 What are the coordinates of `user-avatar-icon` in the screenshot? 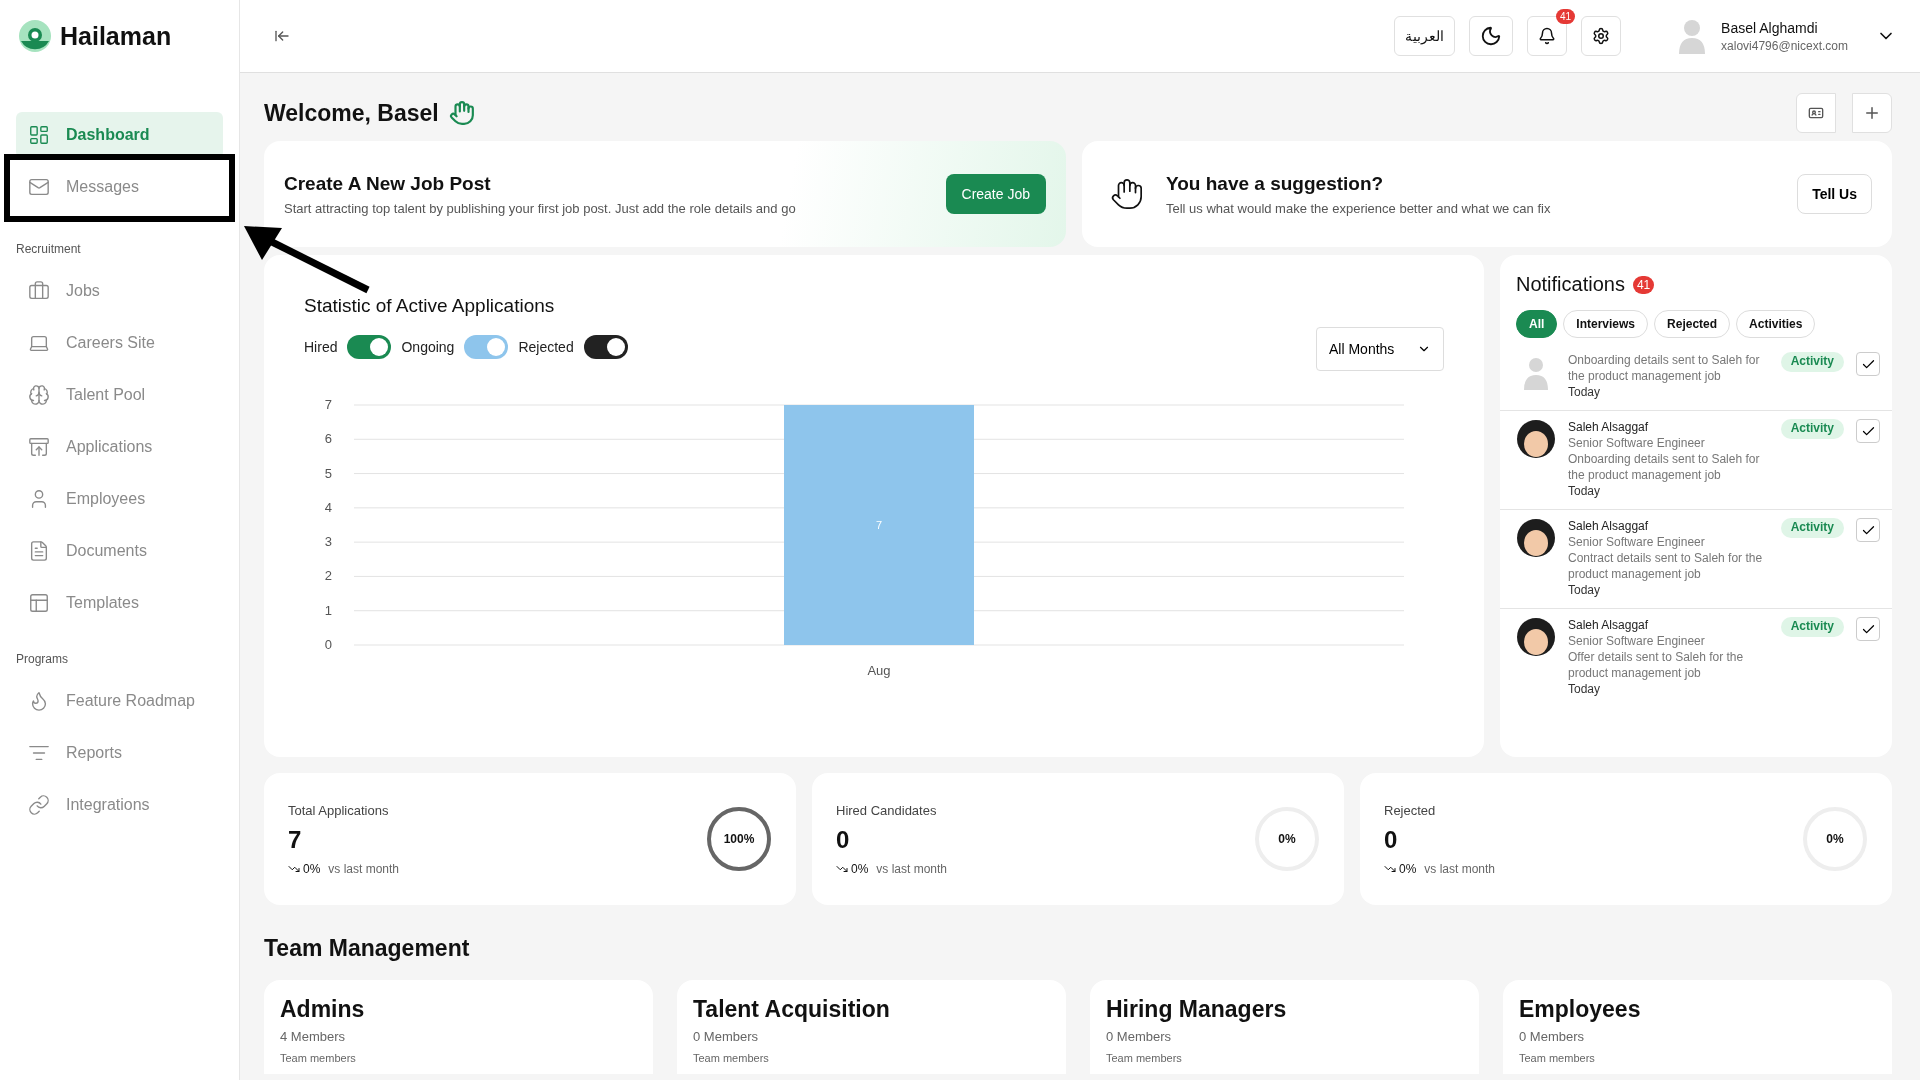 It's located at (1692, 36).